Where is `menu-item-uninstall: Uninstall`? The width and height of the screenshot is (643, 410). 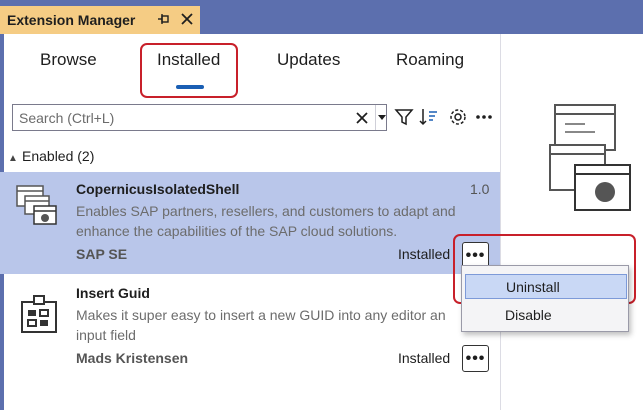
menu-item-uninstall: Uninstall is located at coordinates (546, 286).